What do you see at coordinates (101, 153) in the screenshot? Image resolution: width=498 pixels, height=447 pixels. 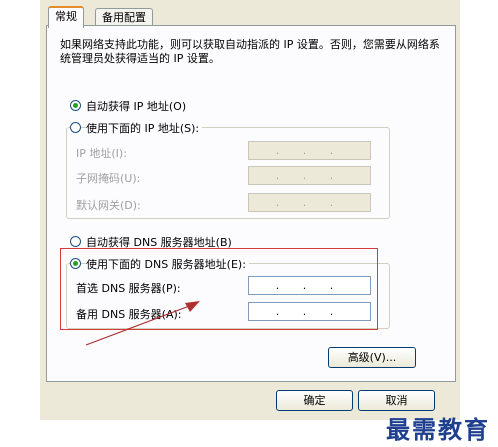 I see `ip-address-label: IP 地址(I):` at bounding box center [101, 153].